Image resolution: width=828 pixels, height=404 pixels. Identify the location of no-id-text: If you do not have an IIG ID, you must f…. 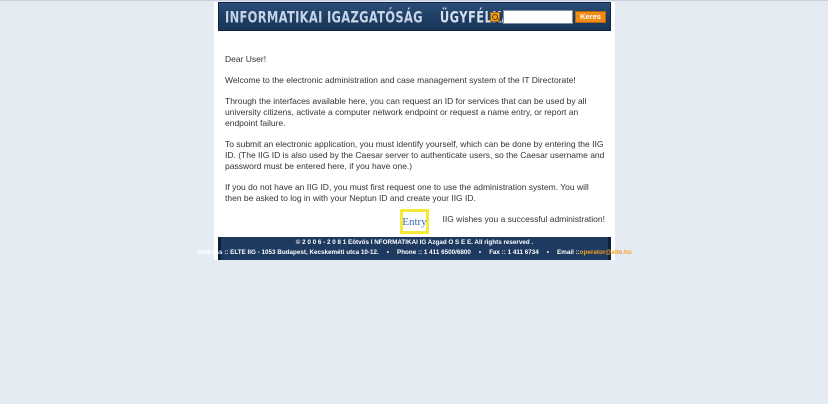
(407, 192).